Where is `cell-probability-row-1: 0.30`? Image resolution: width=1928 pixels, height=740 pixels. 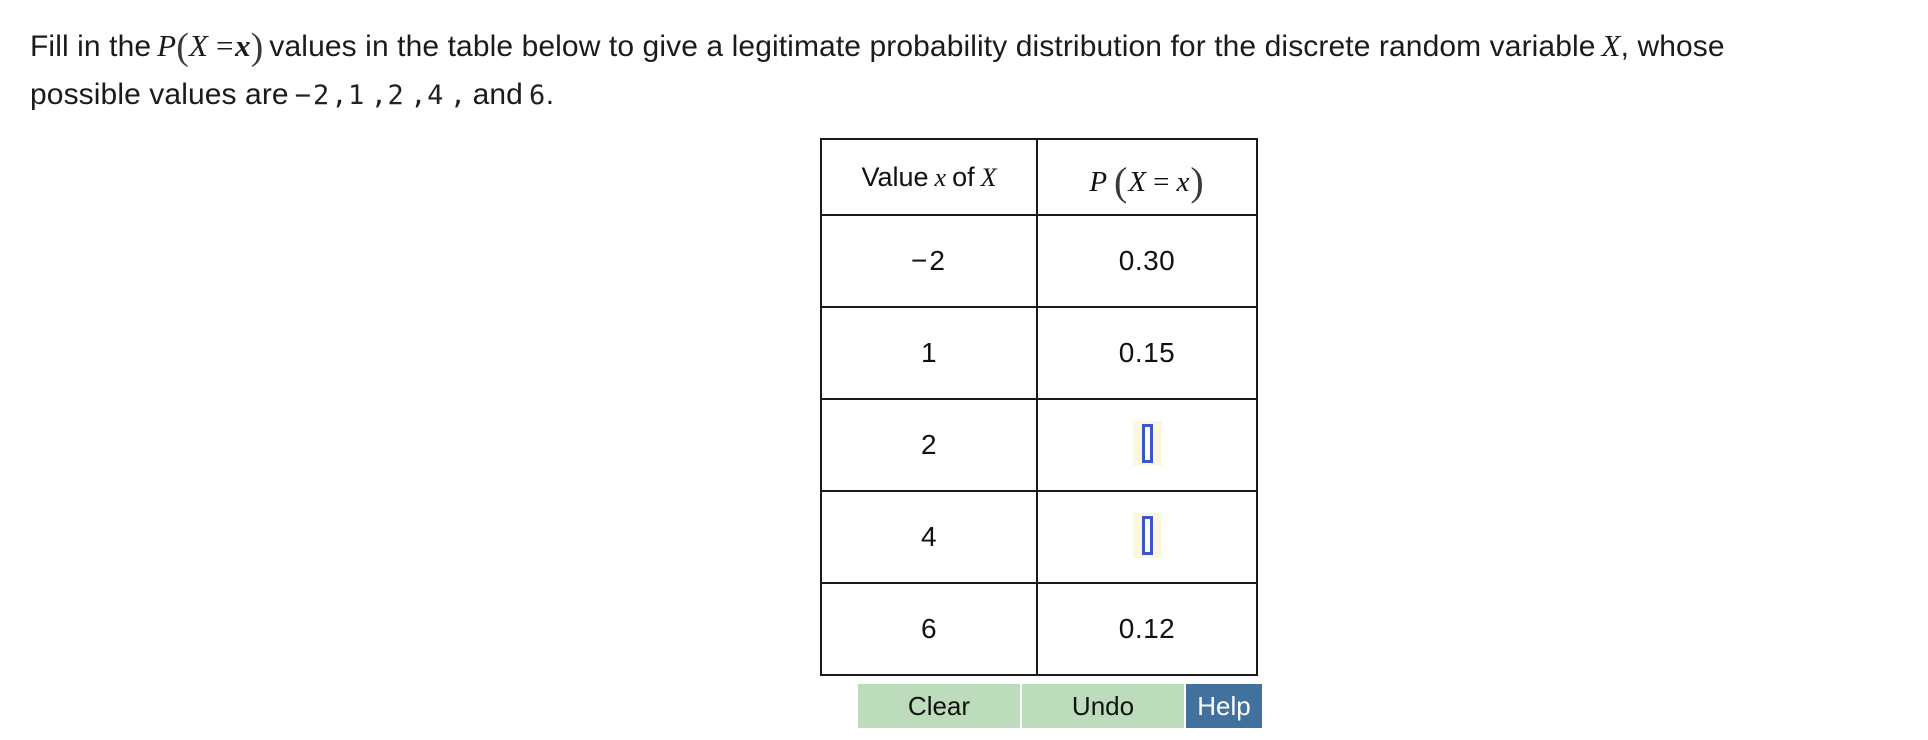 cell-probability-row-1: 0.30 is located at coordinates (1147, 261).